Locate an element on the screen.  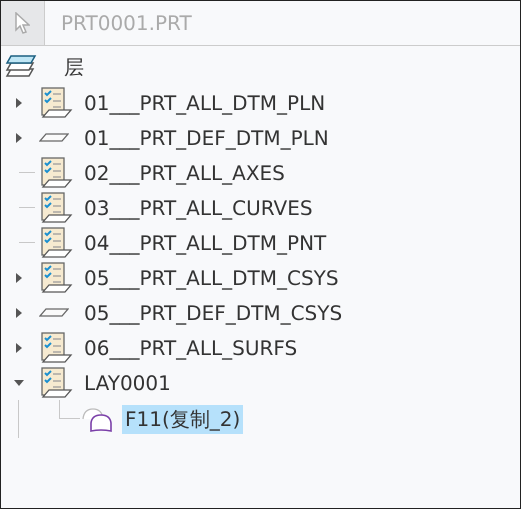
tree-root-label: 层 is located at coordinates (74, 67).